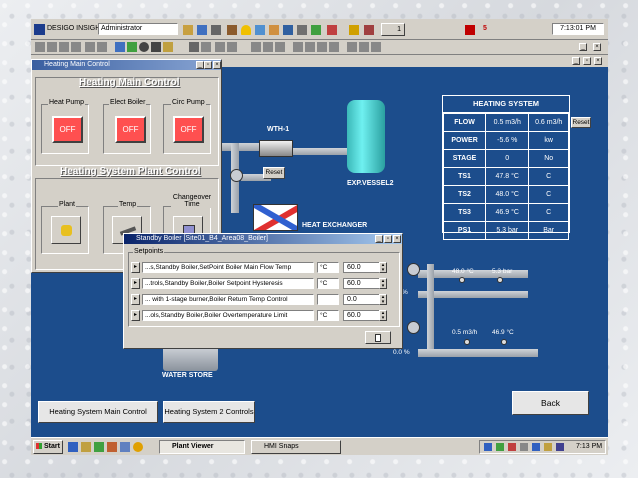  I want to click on tool-1-icon, so click(40, 47).